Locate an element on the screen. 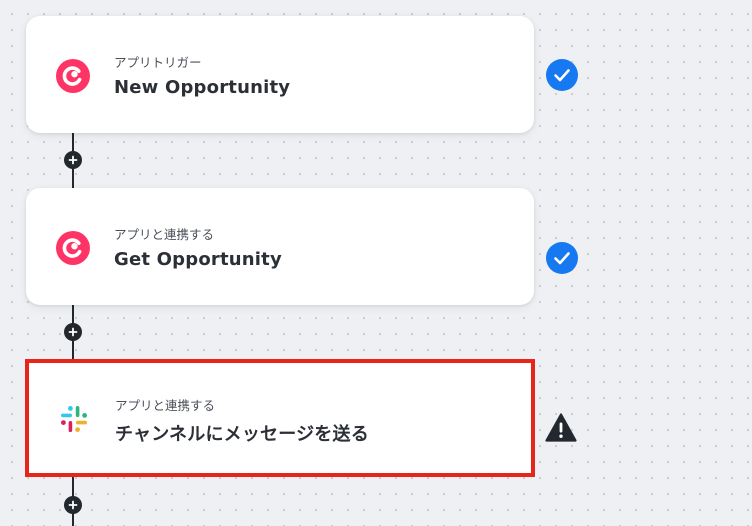  step-type-label: アプリトリガー is located at coordinates (158, 62).